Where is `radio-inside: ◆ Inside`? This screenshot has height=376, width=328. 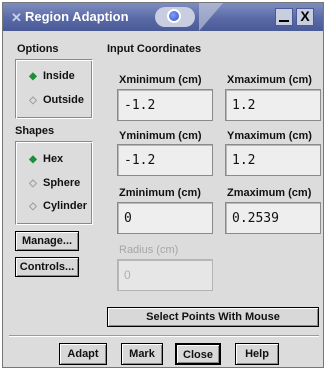
radio-inside: ◆ Inside is located at coordinates (51, 76).